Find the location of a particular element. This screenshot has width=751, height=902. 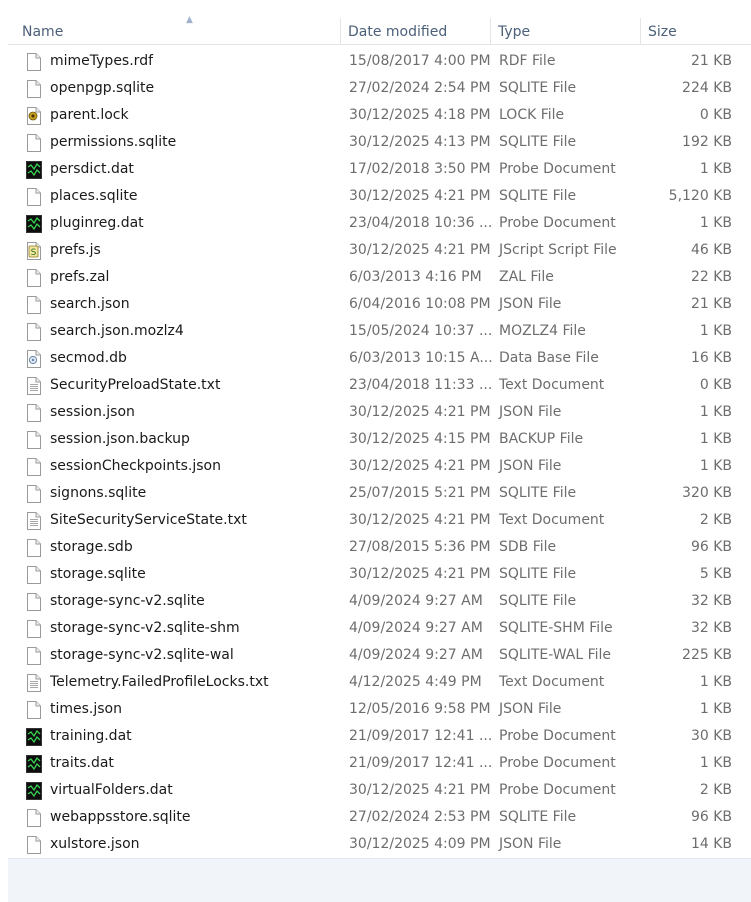

column-type: Type is located at coordinates (569, 31).